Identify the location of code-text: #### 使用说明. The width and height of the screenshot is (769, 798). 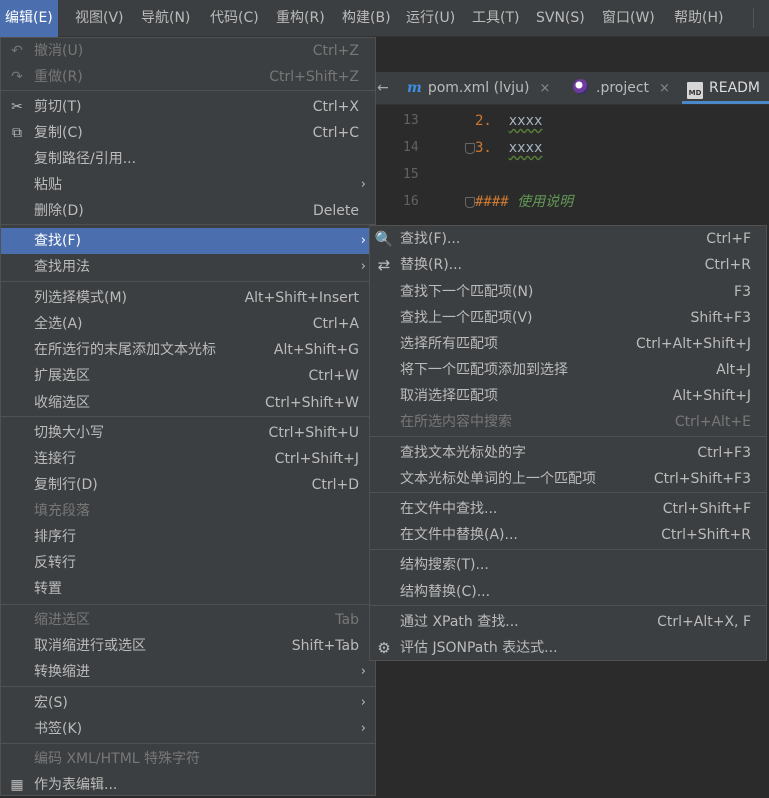
(524, 202).